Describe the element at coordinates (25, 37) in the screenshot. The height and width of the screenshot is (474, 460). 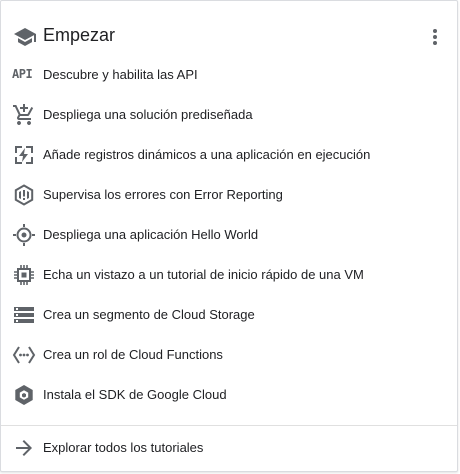
I see `school-icon` at that location.